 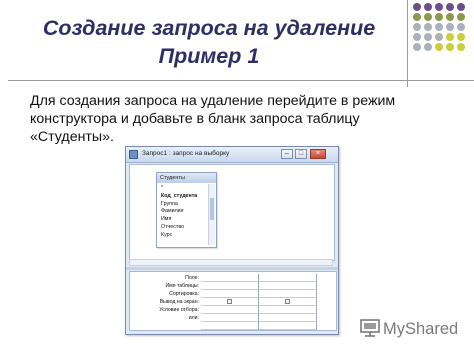 What do you see at coordinates (179, 302) in the screenshot?
I see `grid-row-label: Вывод на экран:` at bounding box center [179, 302].